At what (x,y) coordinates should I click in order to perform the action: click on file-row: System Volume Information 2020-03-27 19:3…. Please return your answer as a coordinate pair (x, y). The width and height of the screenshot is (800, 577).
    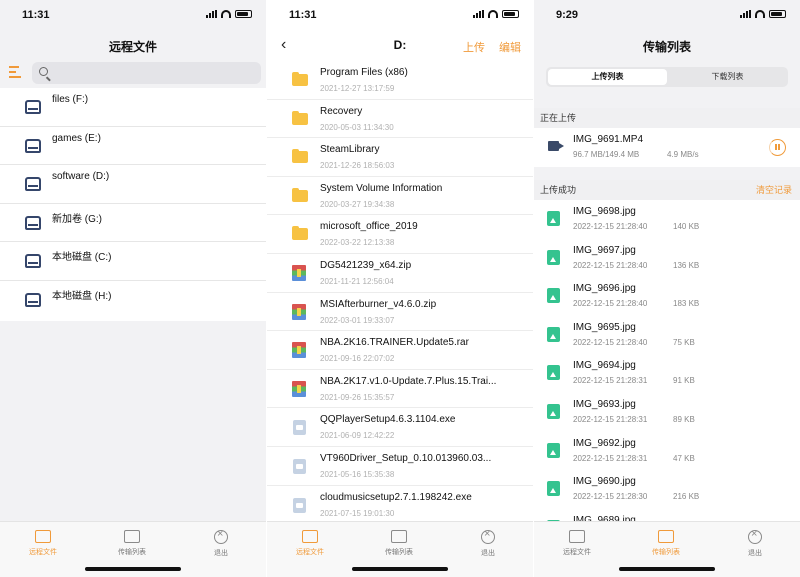
    Looking at the image, I should click on (400, 196).